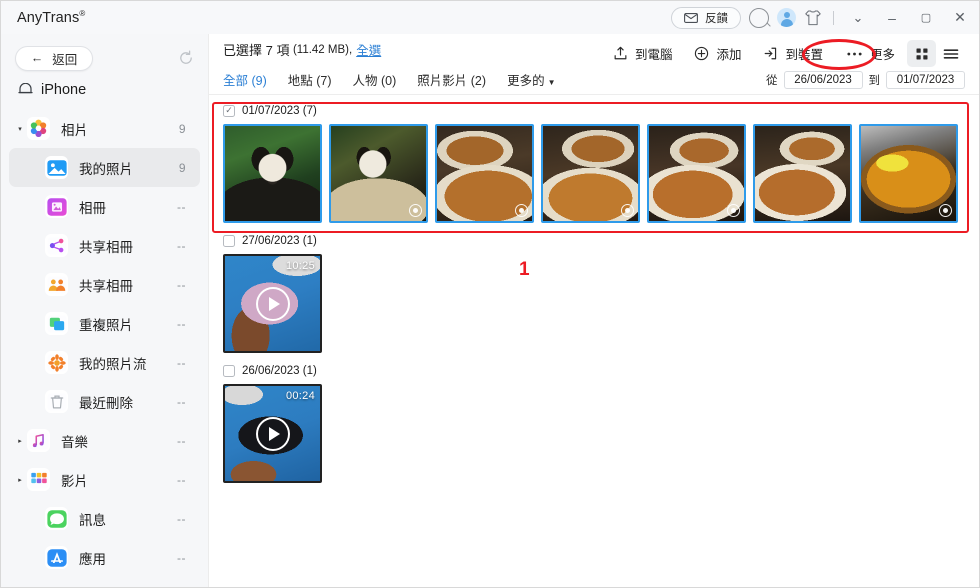  I want to click on to-computer-button: 到電腦, so click(643, 53).